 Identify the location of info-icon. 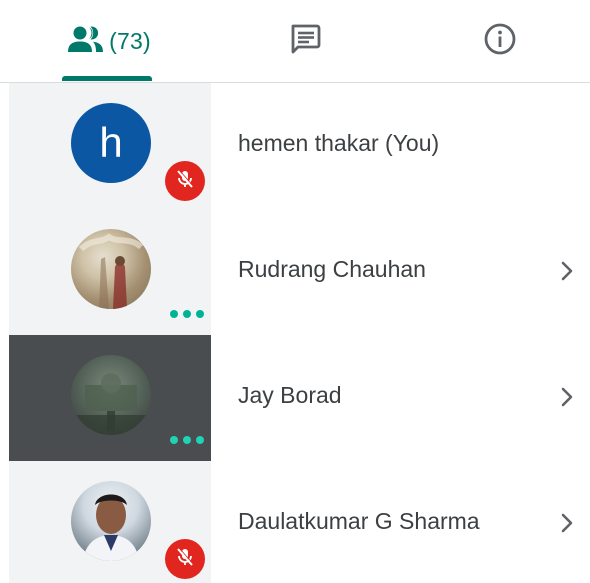
(500, 41).